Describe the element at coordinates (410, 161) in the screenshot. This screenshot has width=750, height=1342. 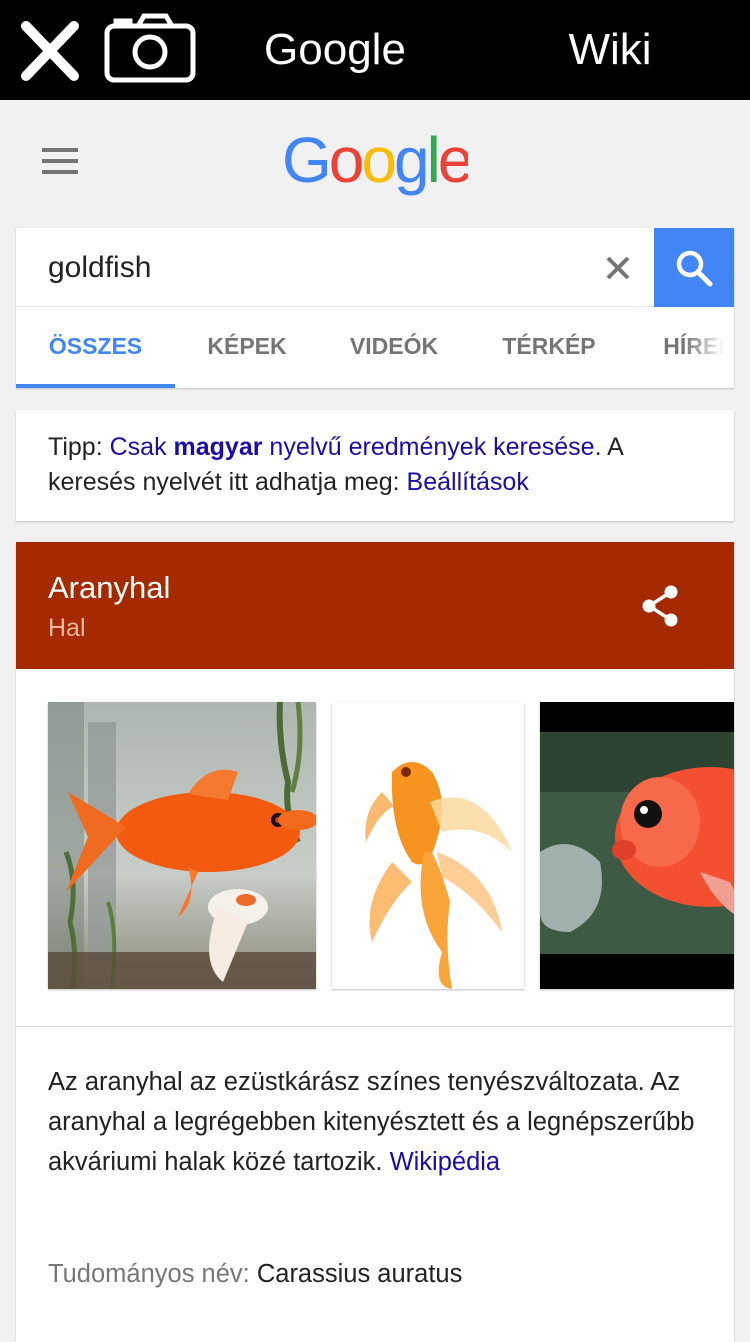
I see `logo-letter: g` at that location.